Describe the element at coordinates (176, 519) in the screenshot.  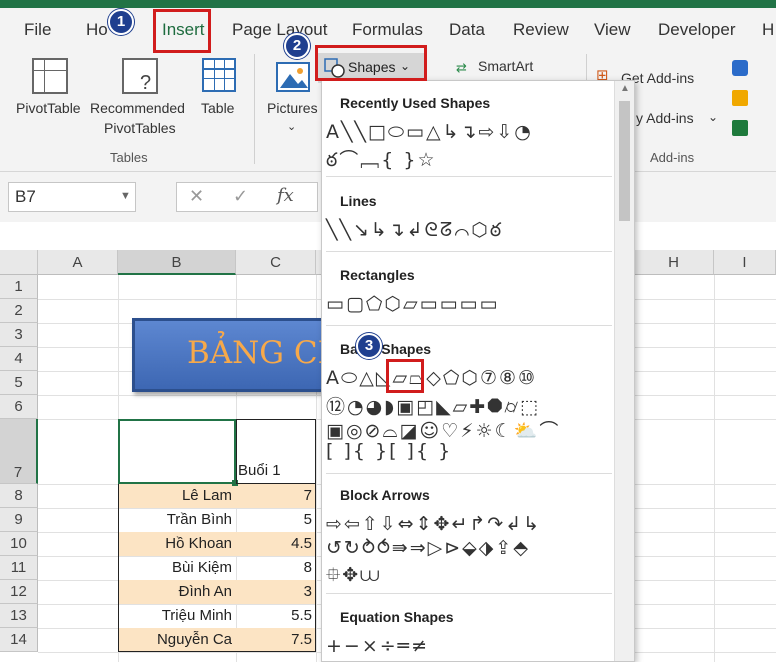
I see `cell-name: Trần Bình` at that location.